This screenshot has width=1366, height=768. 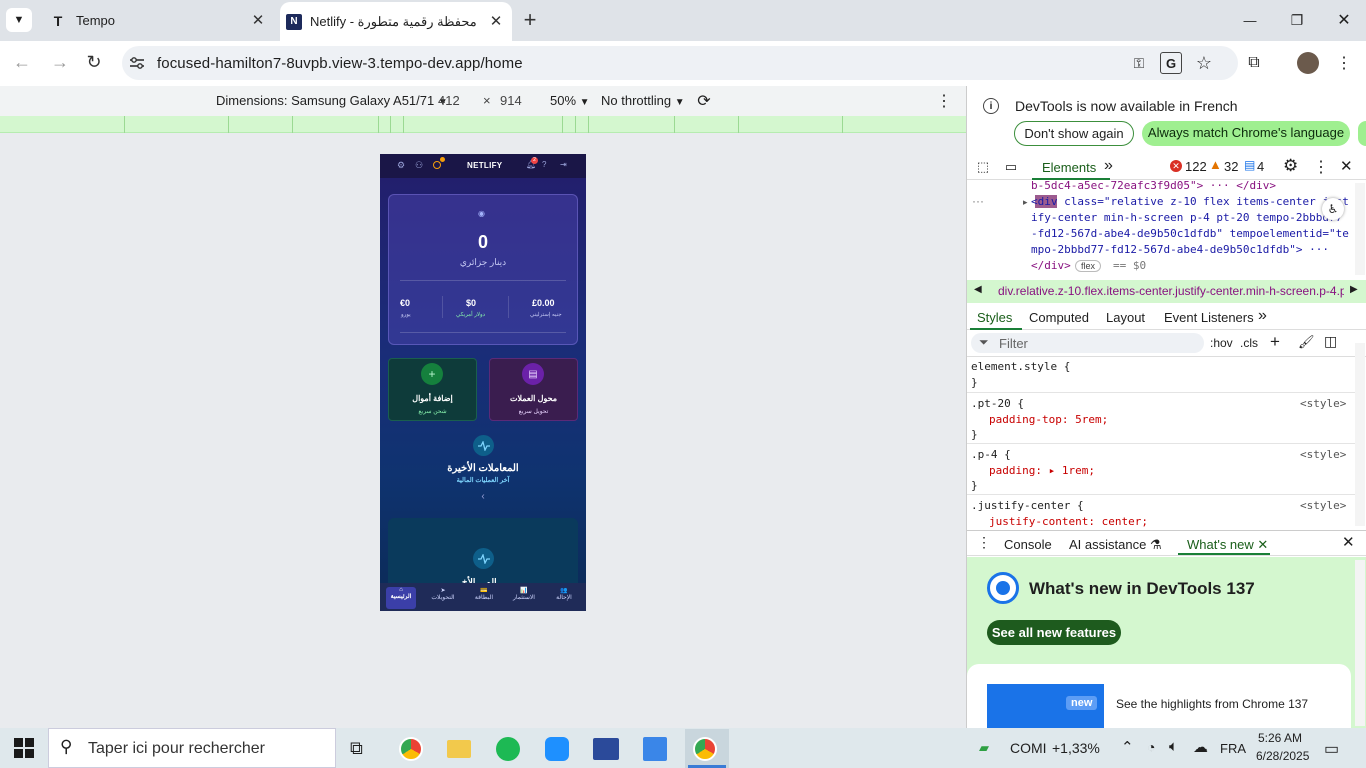 What do you see at coordinates (1196, 166) in the screenshot?
I see `error-count: 122` at bounding box center [1196, 166].